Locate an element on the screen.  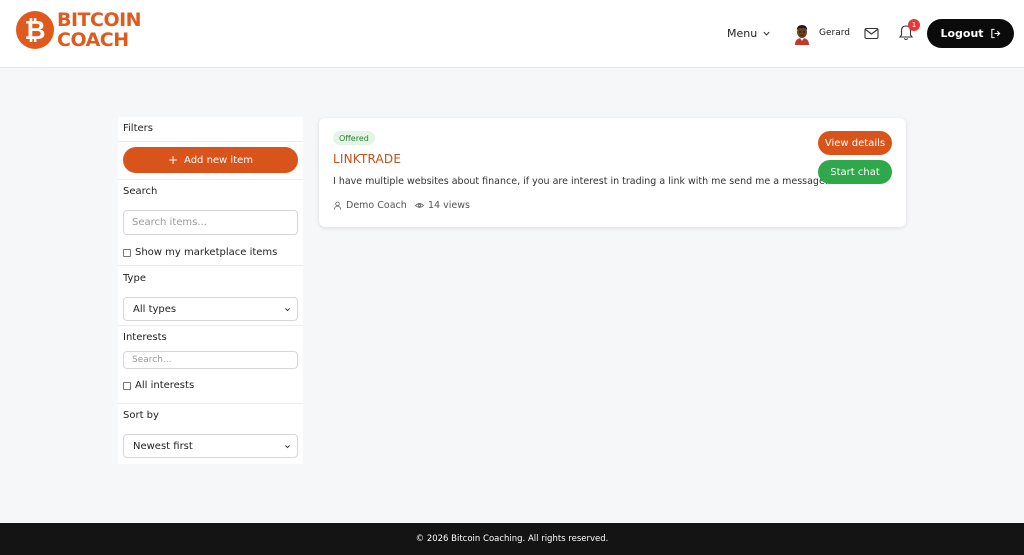
interests-title: Interests is located at coordinates (145, 337).